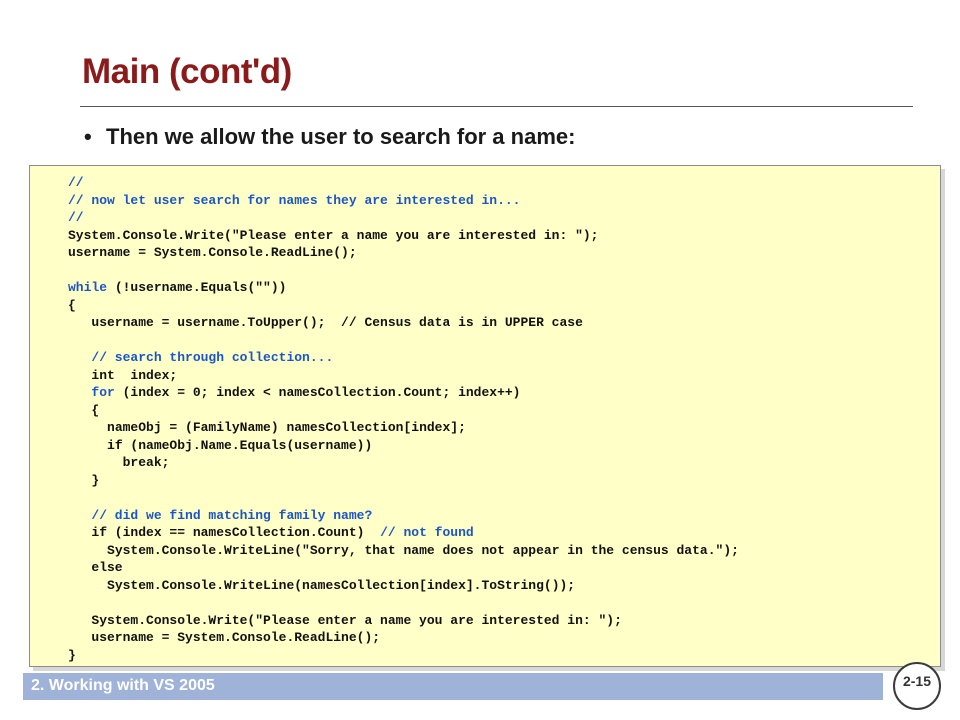 This screenshot has height=720, width=960. What do you see at coordinates (403, 288) in the screenshot?
I see `code-line: while (!username.Equals(""))` at bounding box center [403, 288].